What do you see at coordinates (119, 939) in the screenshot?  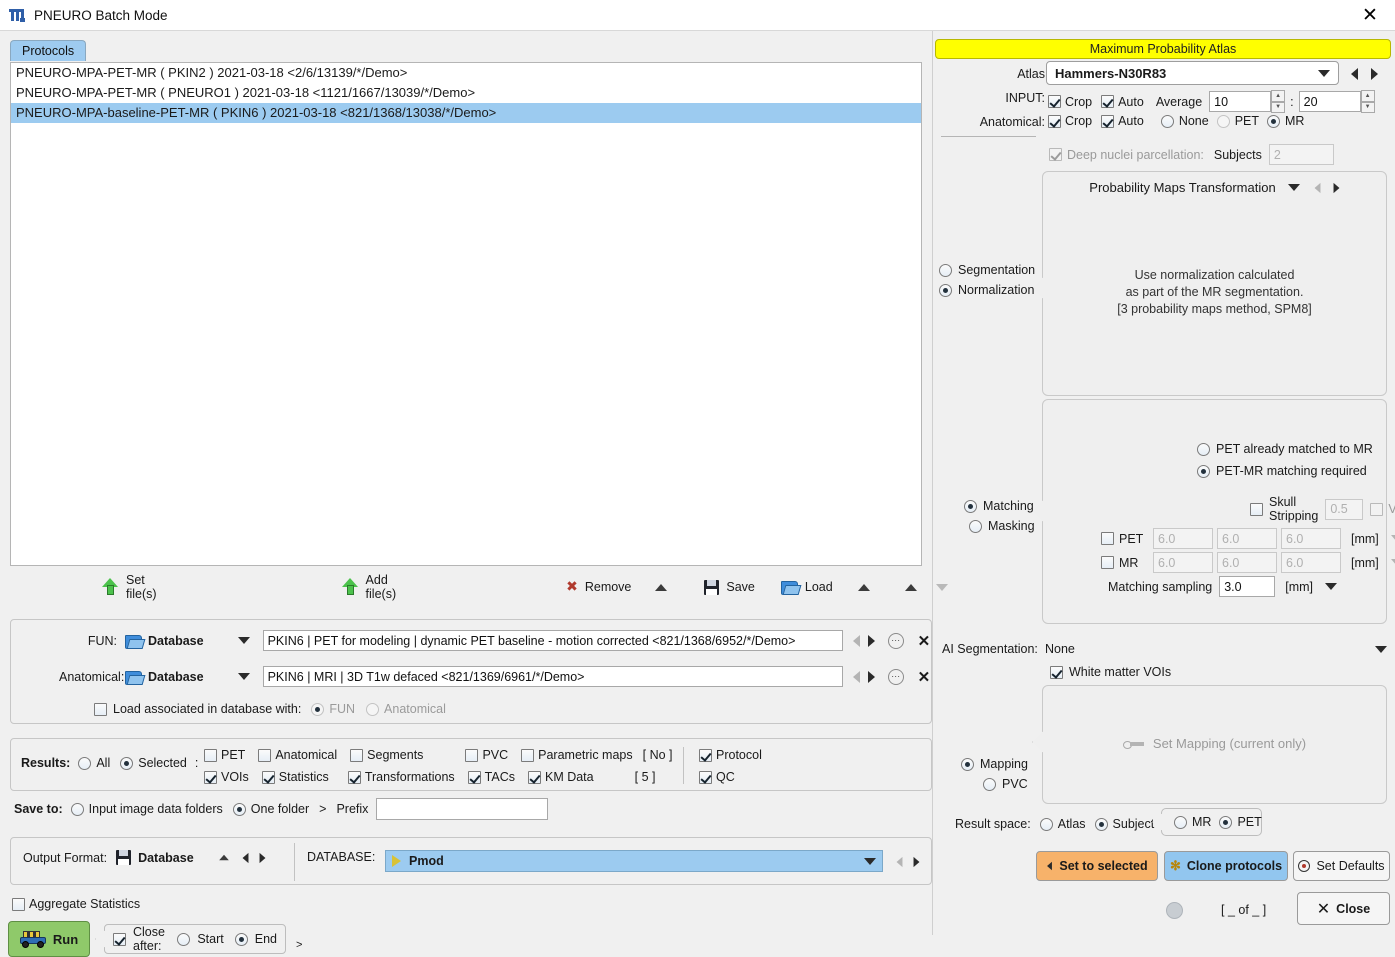 I see `close-after-checkbox` at bounding box center [119, 939].